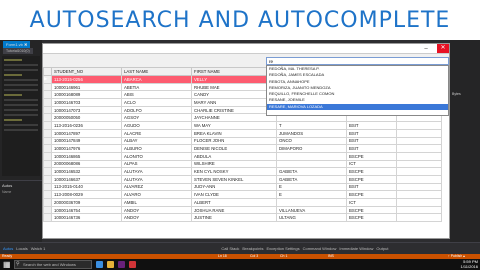 The height and width of the screenshot is (270, 480). I want to click on table-cell: CHARLIE CRISTINE, so click(234, 110).